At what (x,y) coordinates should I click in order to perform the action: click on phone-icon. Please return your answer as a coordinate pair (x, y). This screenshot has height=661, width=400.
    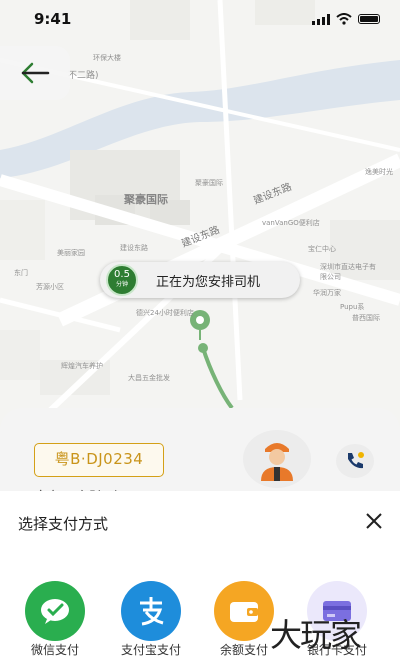
    Looking at the image, I should click on (356, 460).